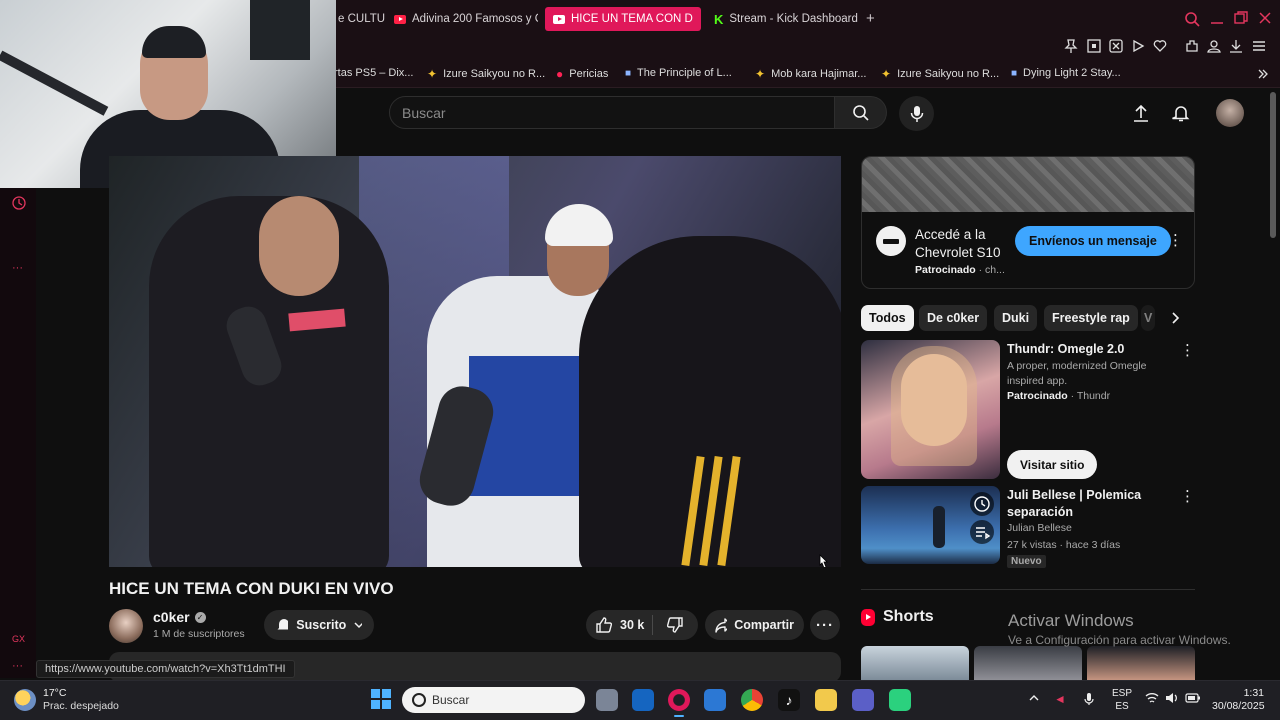 The image size is (1280, 720). Describe the element at coordinates (1094, 46) in the screenshot. I see `snapshot-icon` at that location.